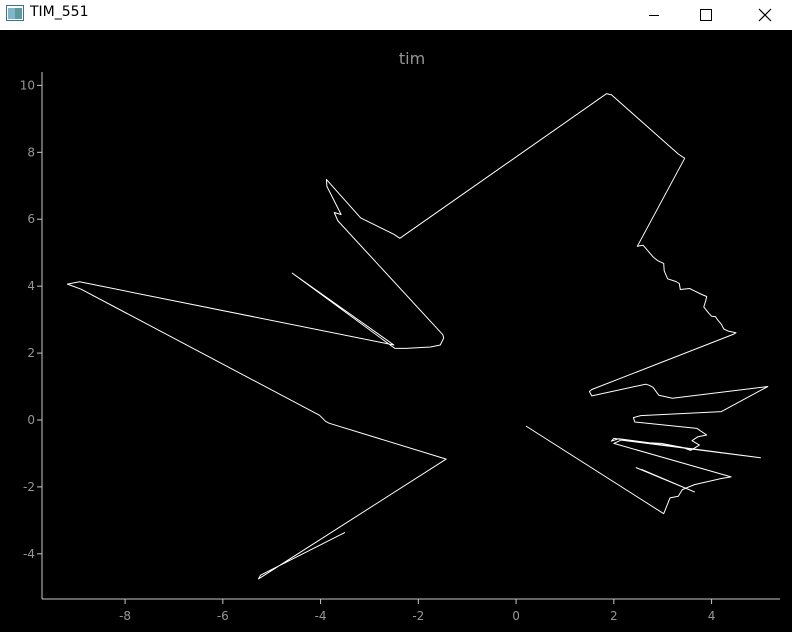 This screenshot has height=632, width=792. Describe the element at coordinates (31, 219) in the screenshot. I see `y-tick-label: 6` at that location.